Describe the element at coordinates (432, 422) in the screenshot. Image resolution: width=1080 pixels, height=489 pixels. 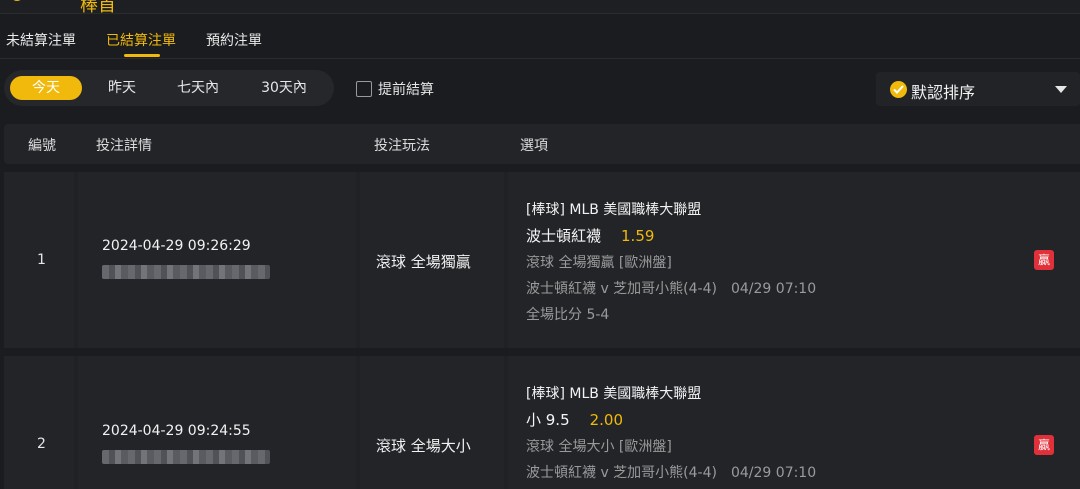
I see `bet-type-cell: 滾球 全場大小` at that location.